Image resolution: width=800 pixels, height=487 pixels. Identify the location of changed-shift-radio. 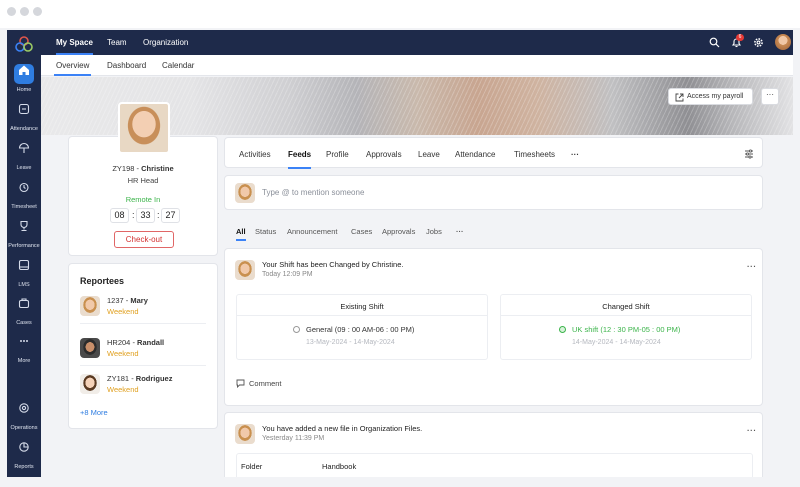
(562, 329).